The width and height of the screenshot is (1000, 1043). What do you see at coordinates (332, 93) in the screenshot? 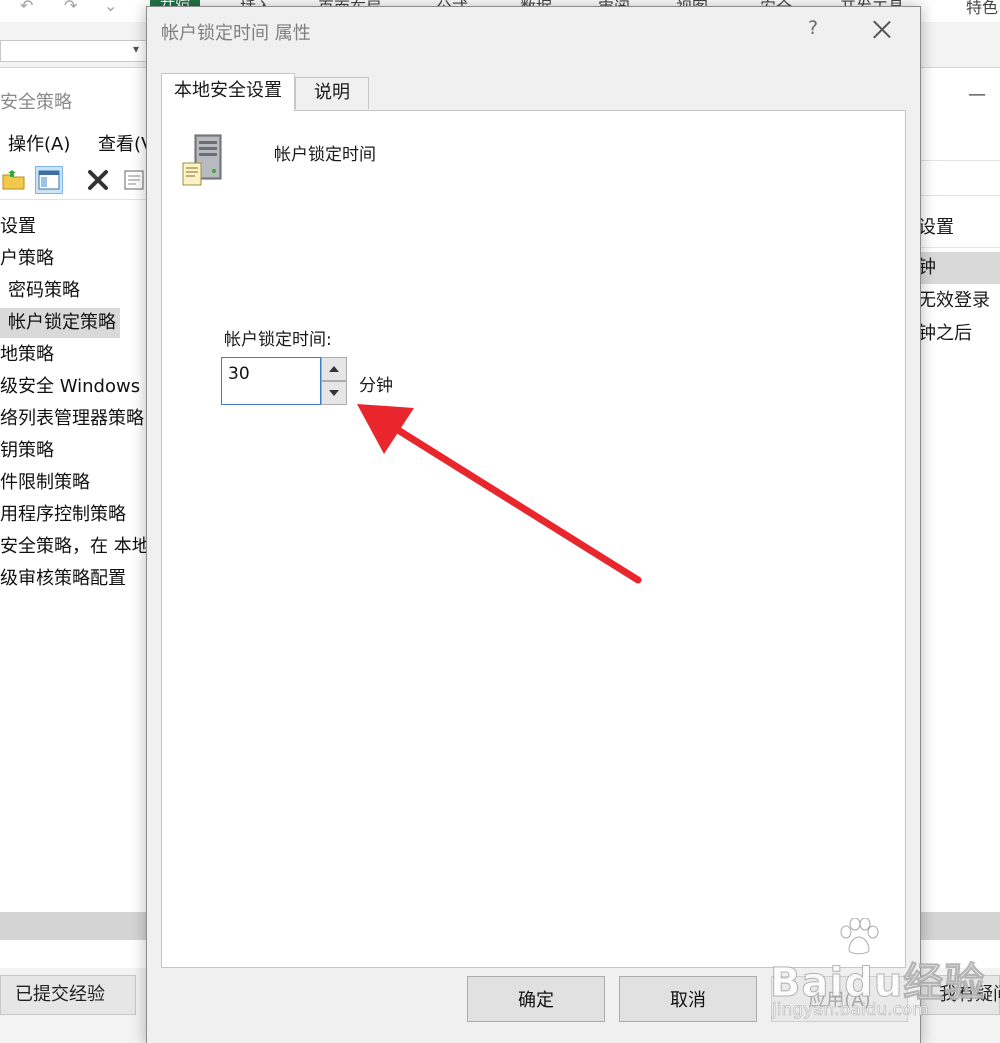
I see `tab-explain: 说明` at bounding box center [332, 93].